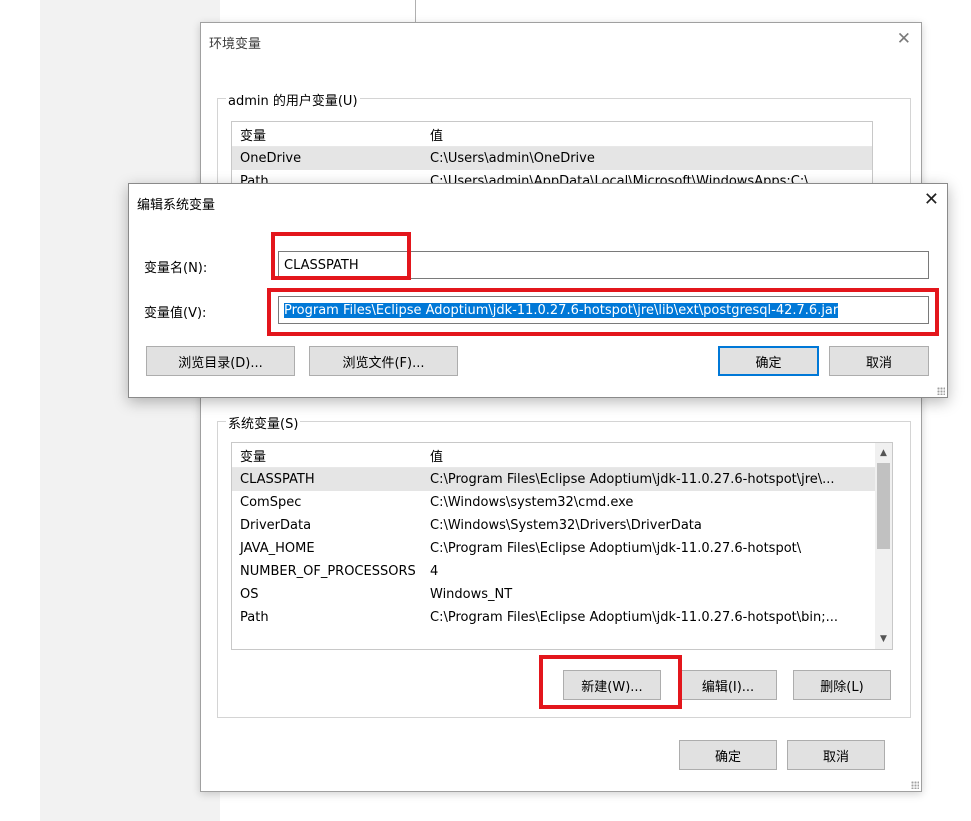 The width and height of the screenshot is (971, 821). Describe the element at coordinates (176, 268) in the screenshot. I see `variable-name-label: 变量名(N):` at that location.